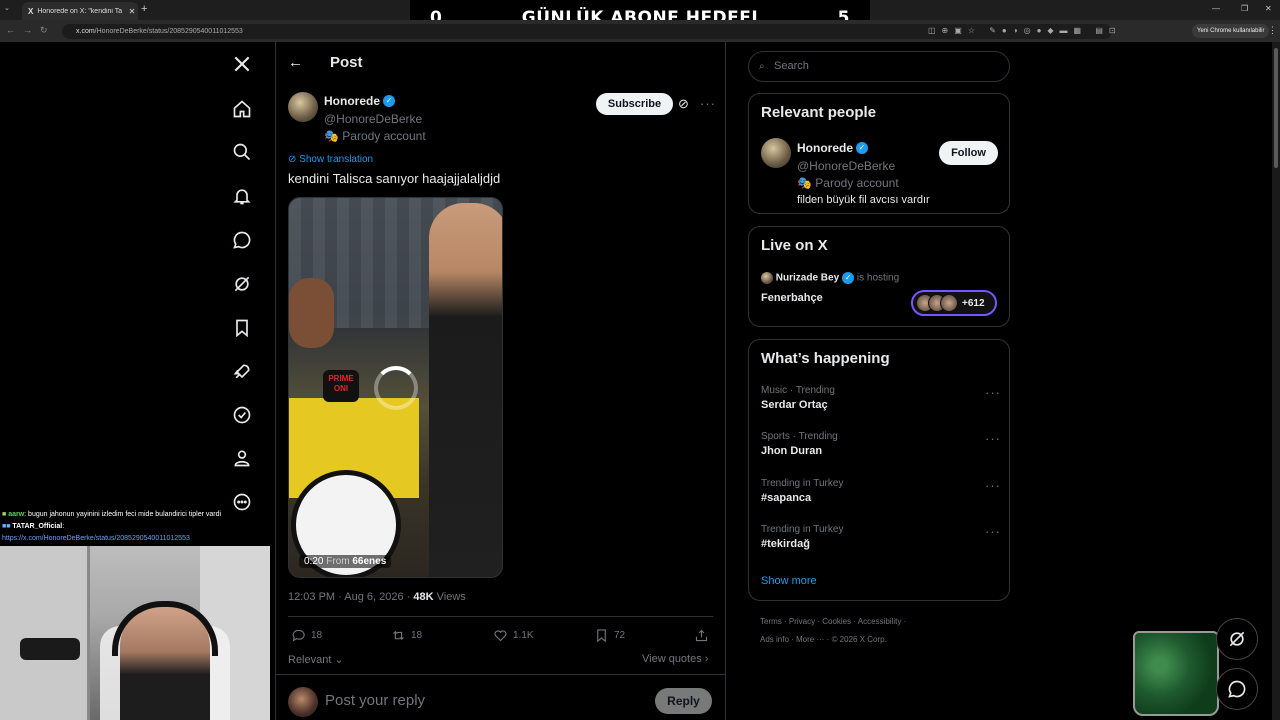  I want to click on grok-icon, so click(242, 284).